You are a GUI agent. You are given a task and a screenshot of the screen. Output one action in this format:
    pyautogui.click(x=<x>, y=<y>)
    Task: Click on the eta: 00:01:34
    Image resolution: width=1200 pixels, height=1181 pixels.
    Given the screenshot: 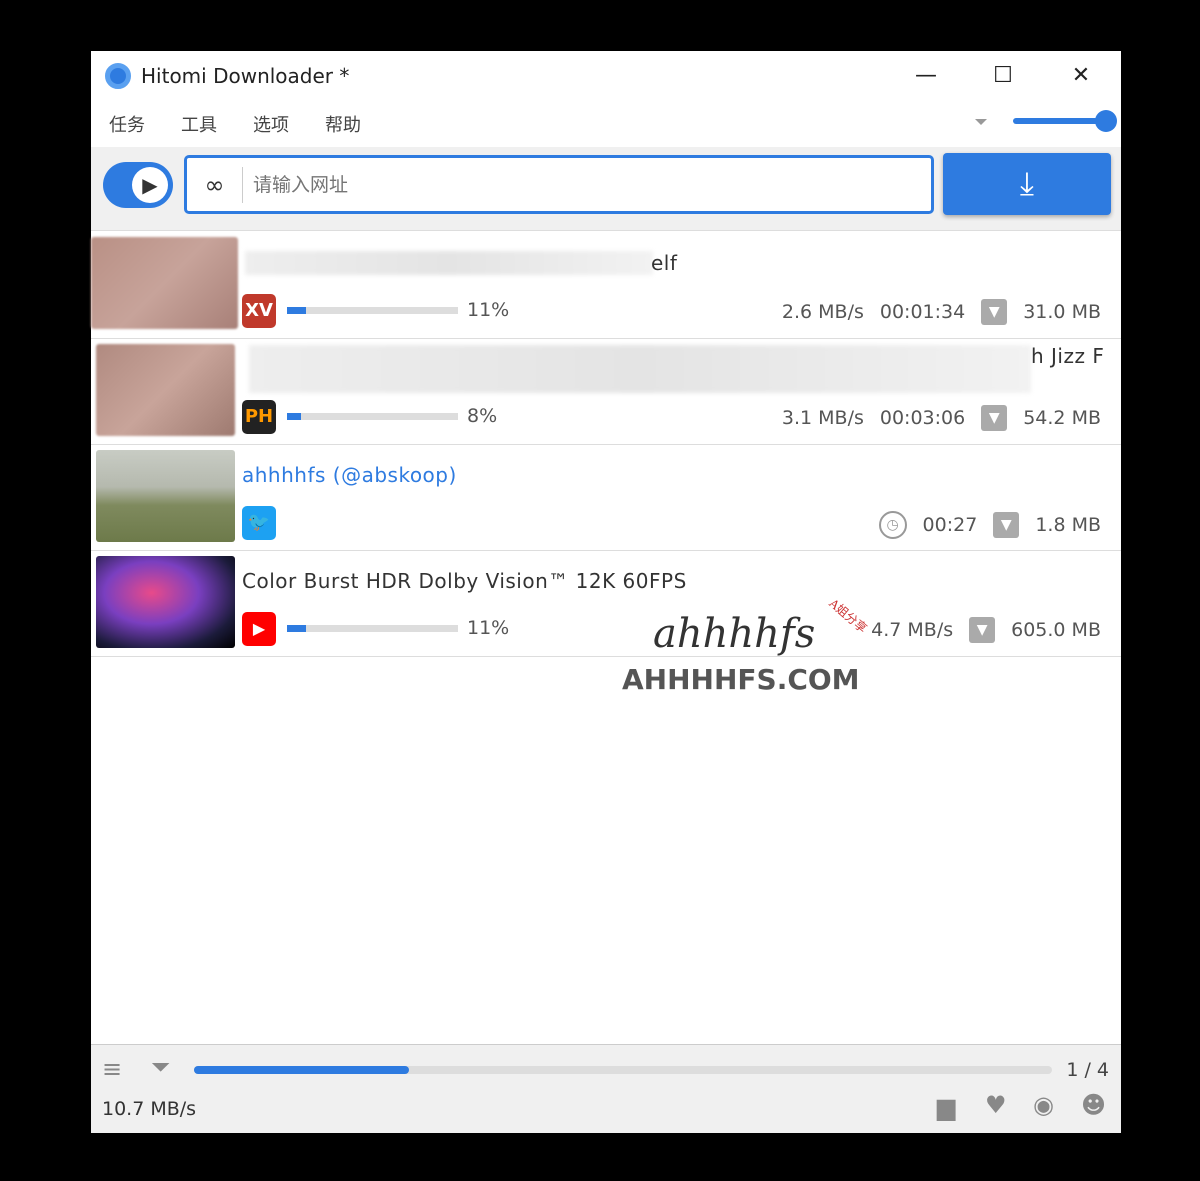 What is the action you would take?
    pyautogui.click(x=922, y=312)
    